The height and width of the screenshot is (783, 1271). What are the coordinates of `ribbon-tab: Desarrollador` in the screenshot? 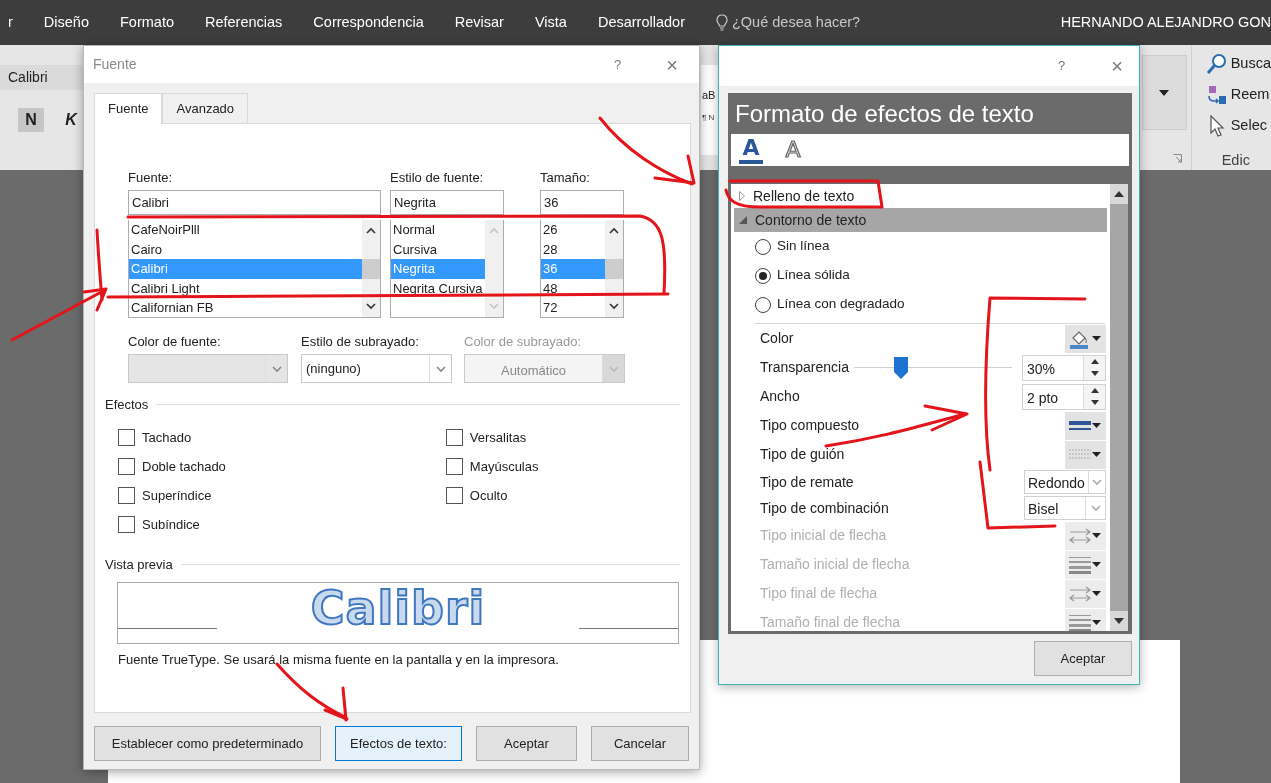 It's located at (641, 22).